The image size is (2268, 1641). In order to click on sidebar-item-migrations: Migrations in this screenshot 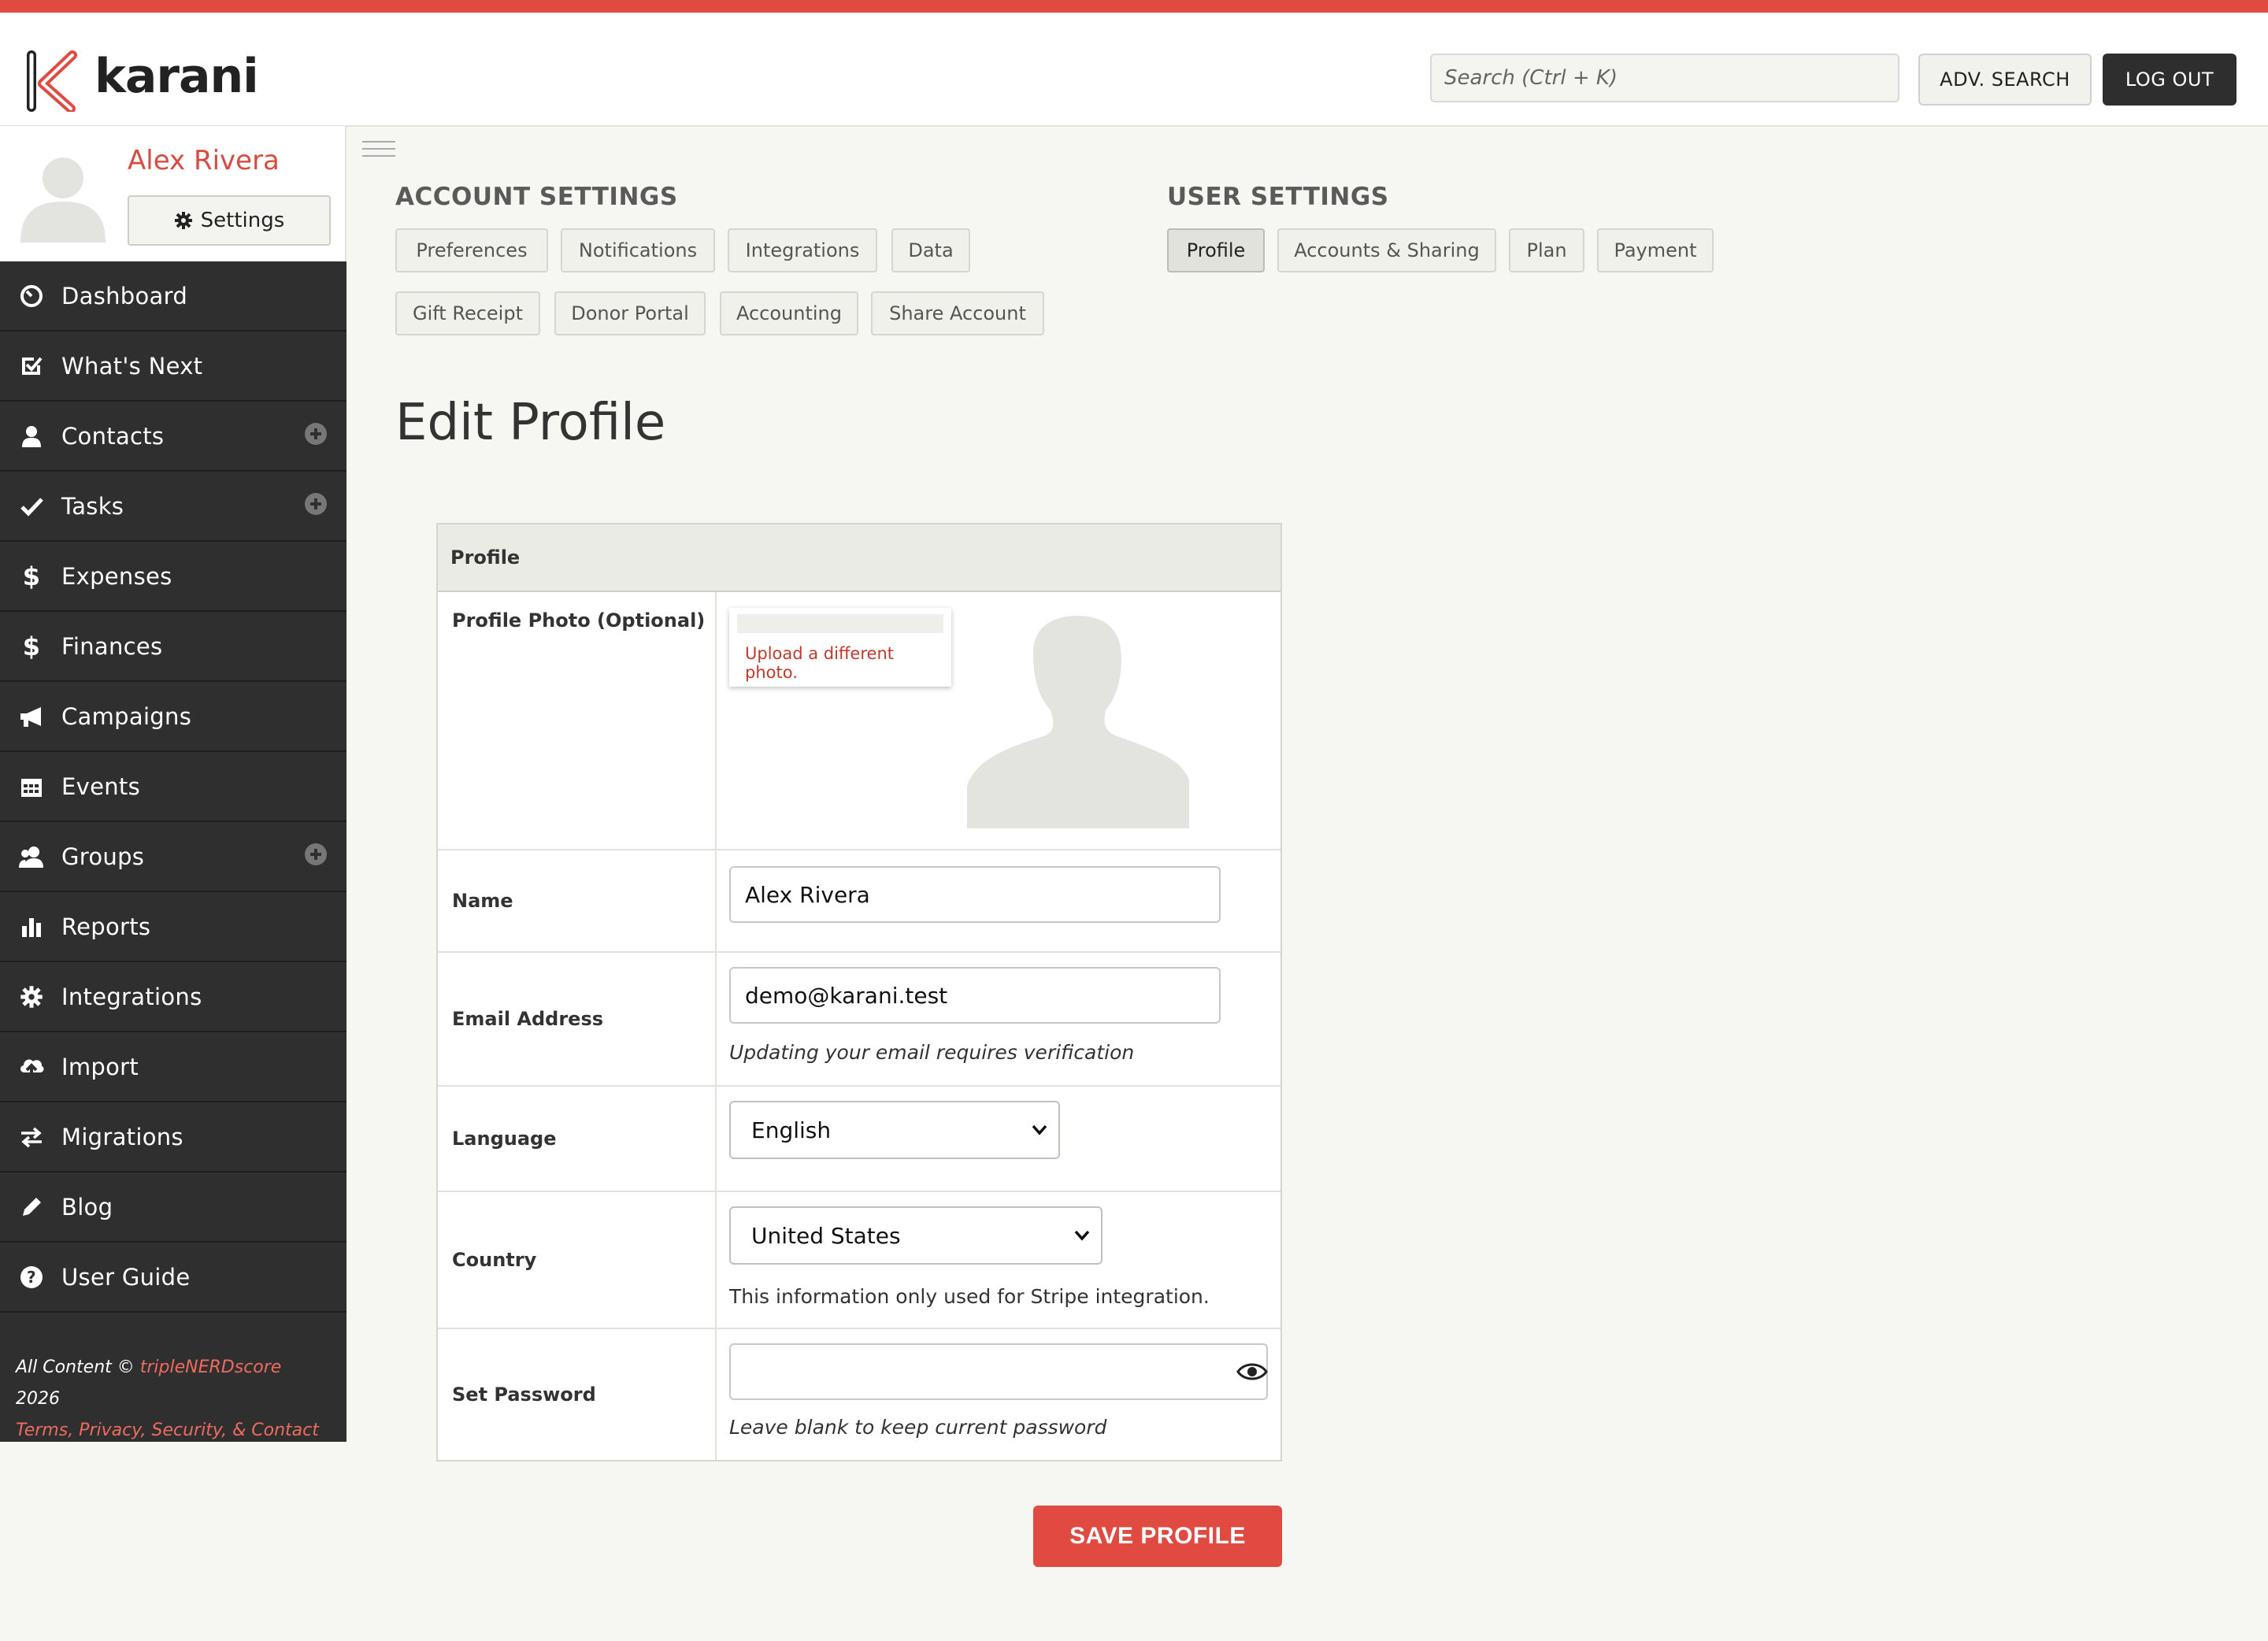, I will do `click(173, 1137)`.